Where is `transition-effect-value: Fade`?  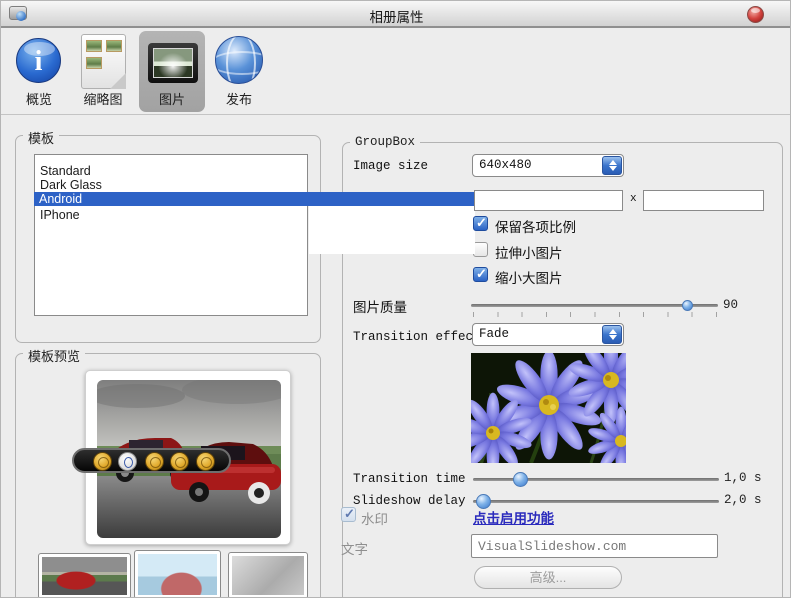 transition-effect-value: Fade is located at coordinates (494, 334).